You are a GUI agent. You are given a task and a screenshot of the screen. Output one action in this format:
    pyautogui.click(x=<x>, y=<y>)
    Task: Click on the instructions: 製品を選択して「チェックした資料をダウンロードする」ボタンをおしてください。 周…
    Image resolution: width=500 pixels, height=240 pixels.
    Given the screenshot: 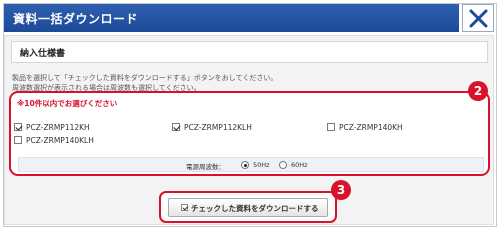 What is the action you would take?
    pyautogui.click(x=247, y=83)
    